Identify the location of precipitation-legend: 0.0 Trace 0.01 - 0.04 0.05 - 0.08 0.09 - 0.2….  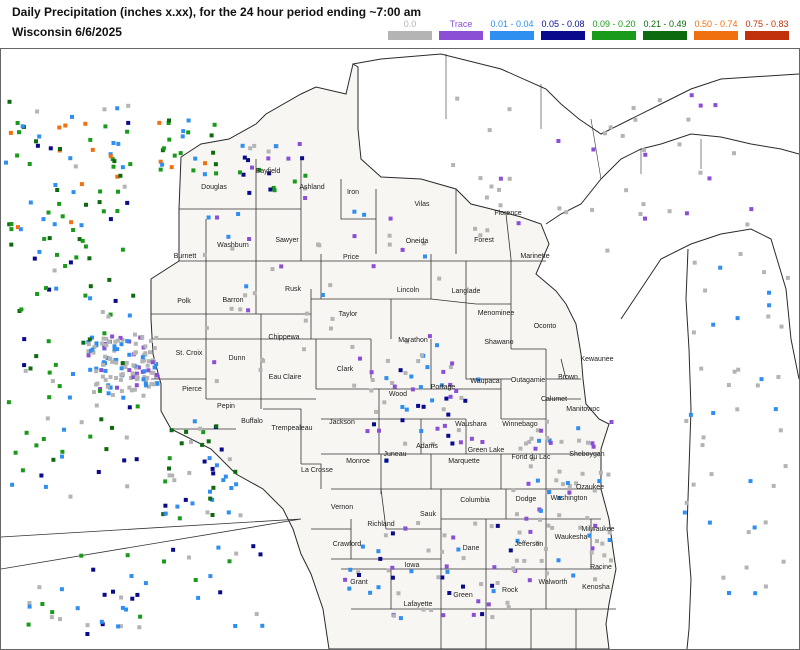
(589, 31).